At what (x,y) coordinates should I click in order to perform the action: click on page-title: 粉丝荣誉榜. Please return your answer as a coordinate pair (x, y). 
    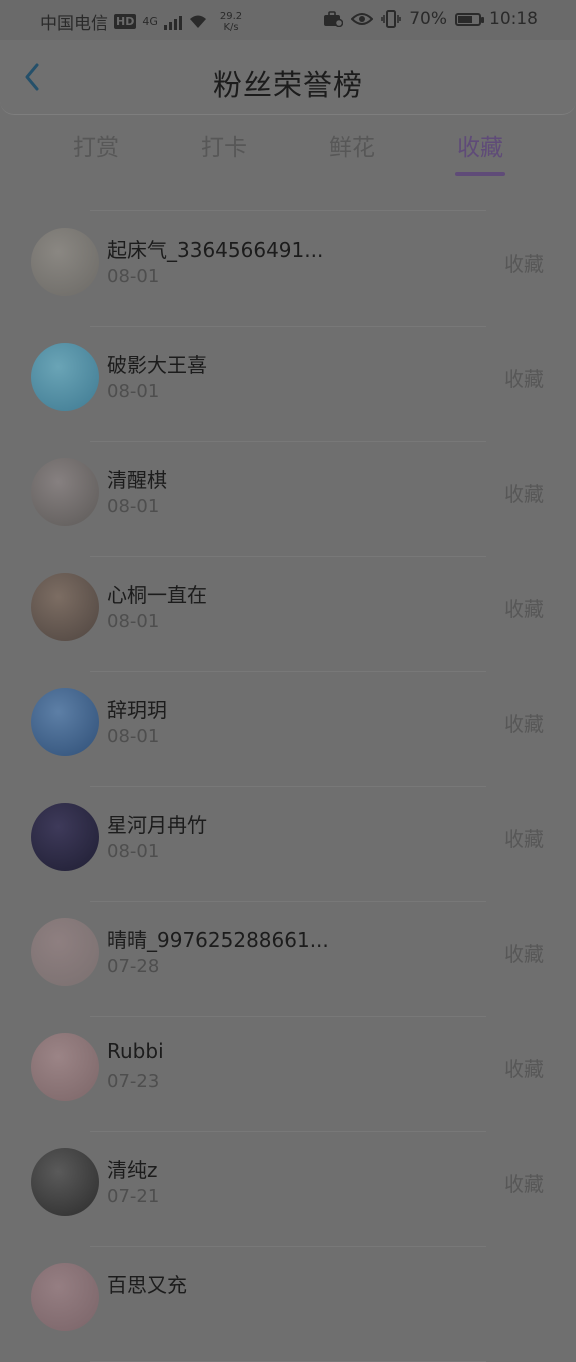
    Looking at the image, I should click on (287, 85).